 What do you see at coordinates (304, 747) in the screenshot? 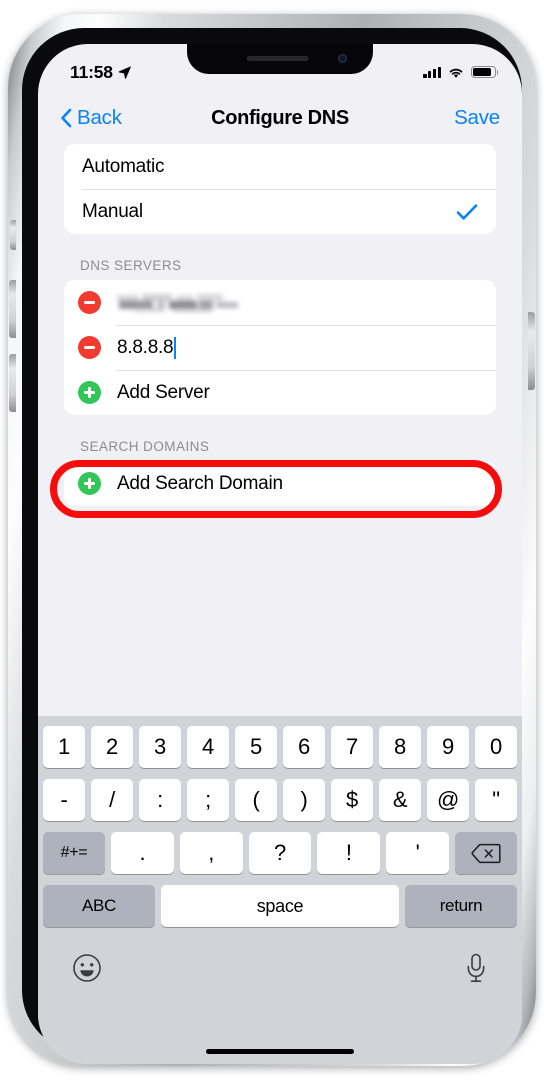
I see `key-6: 6` at bounding box center [304, 747].